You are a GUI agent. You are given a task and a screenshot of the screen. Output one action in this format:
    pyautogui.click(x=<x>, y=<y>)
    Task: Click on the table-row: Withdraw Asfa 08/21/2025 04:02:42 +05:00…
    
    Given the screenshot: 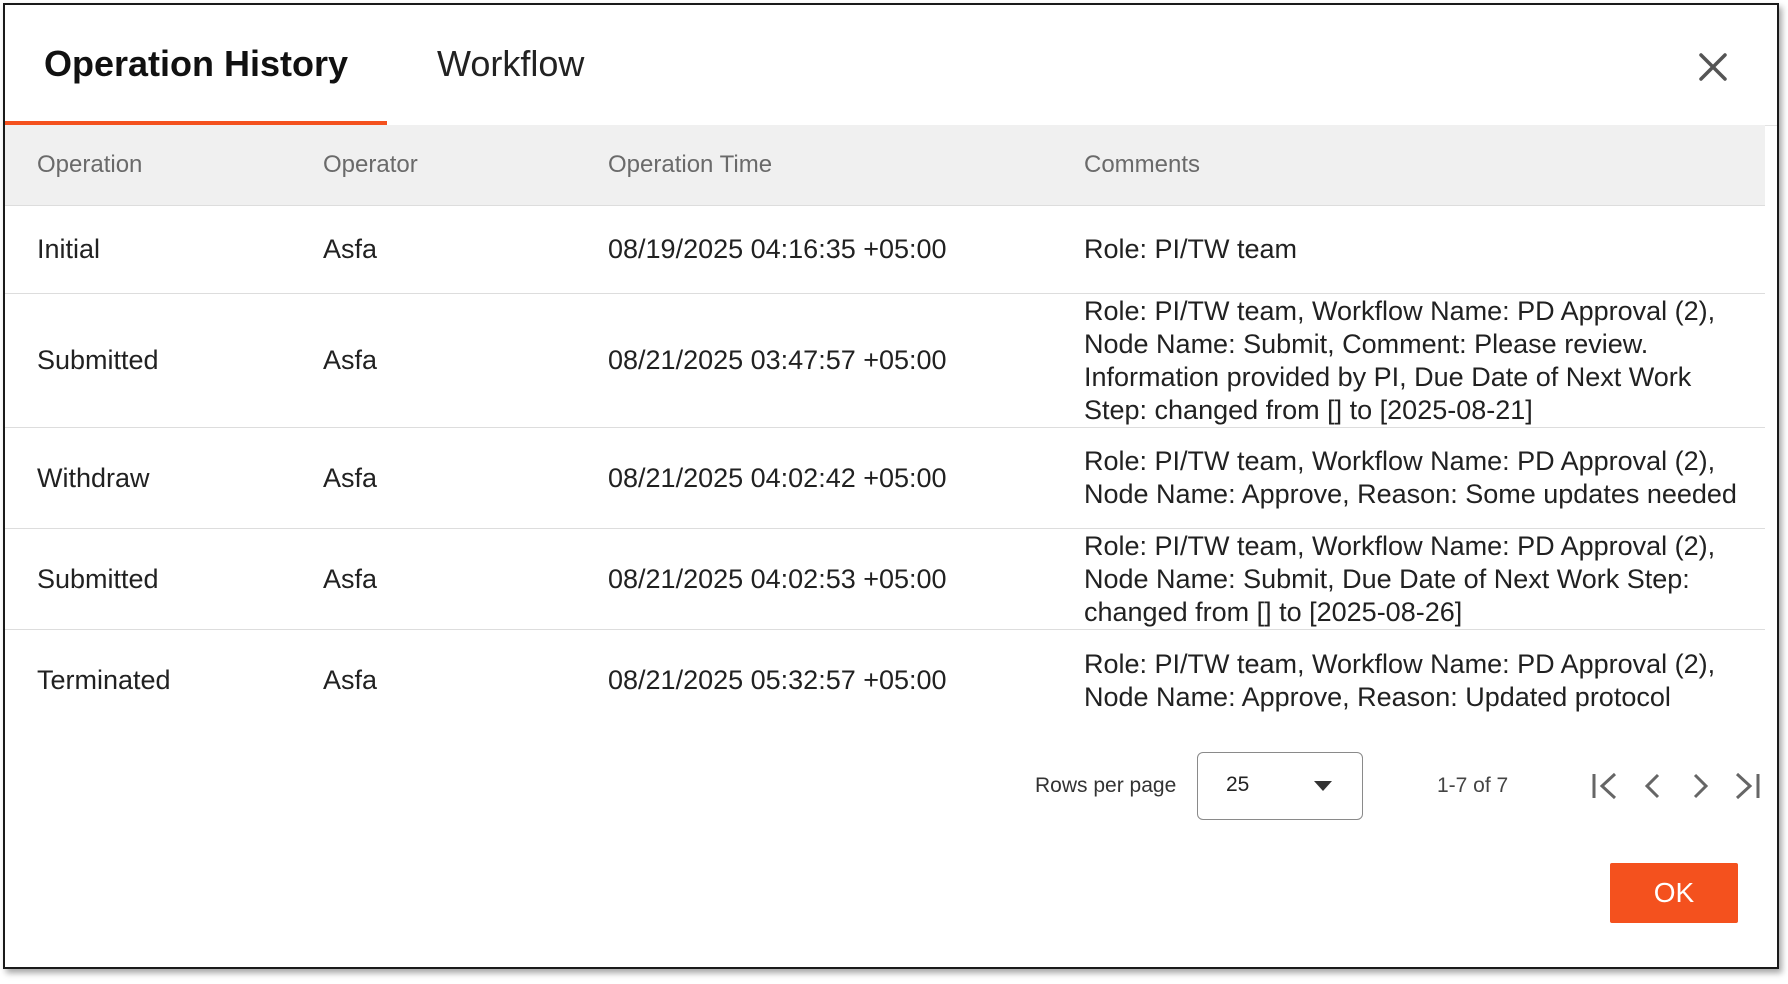 What is the action you would take?
    pyautogui.click(x=885, y=478)
    